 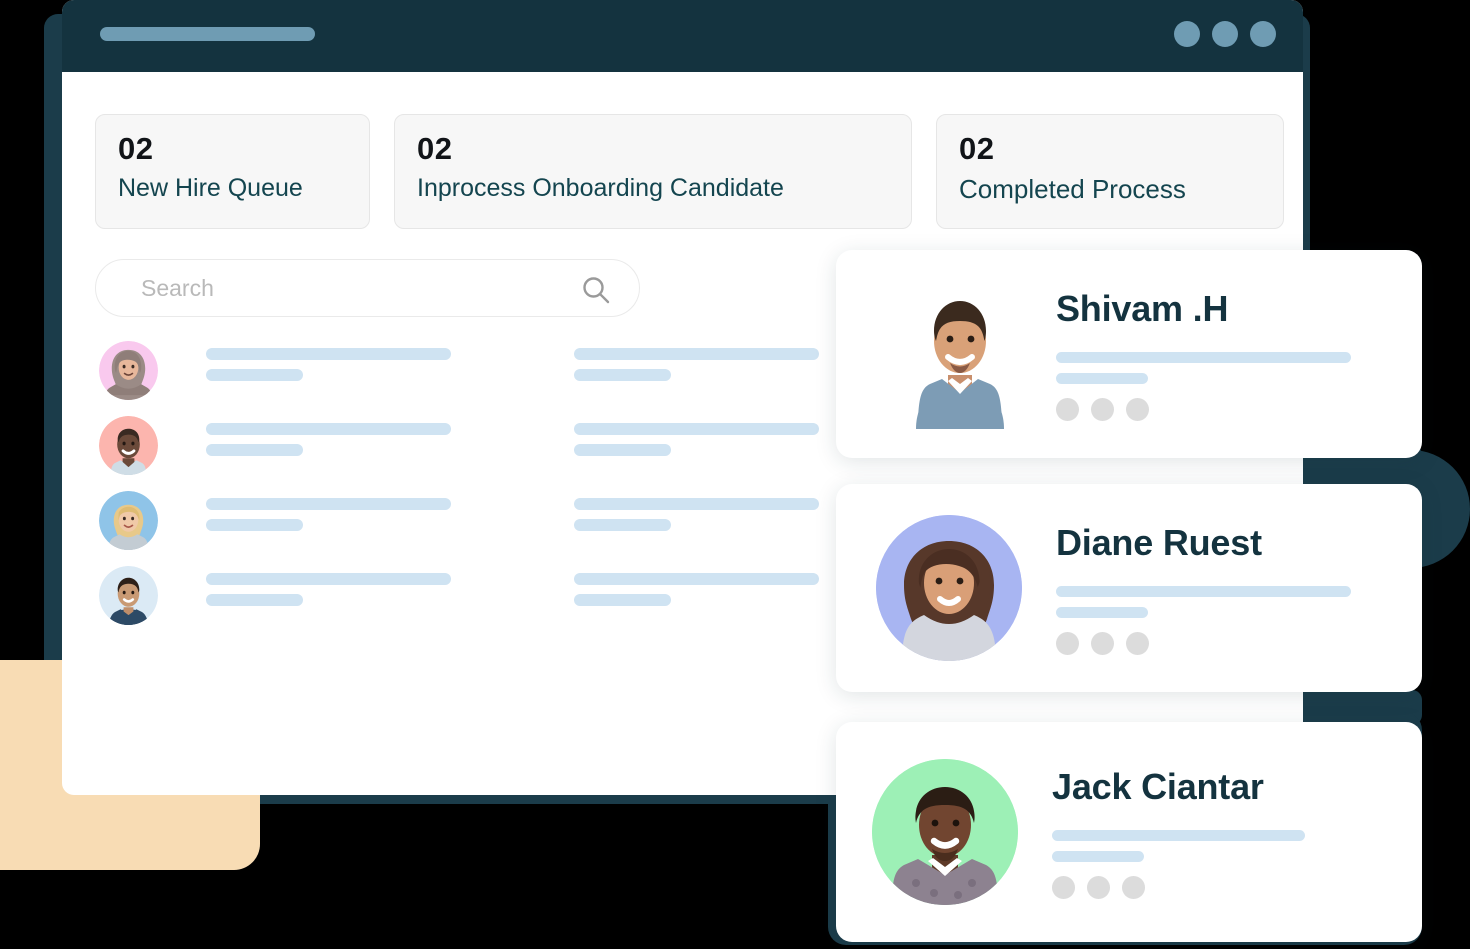 I want to click on profile-card-body: Jack Ciantar, so click(x=1161, y=832).